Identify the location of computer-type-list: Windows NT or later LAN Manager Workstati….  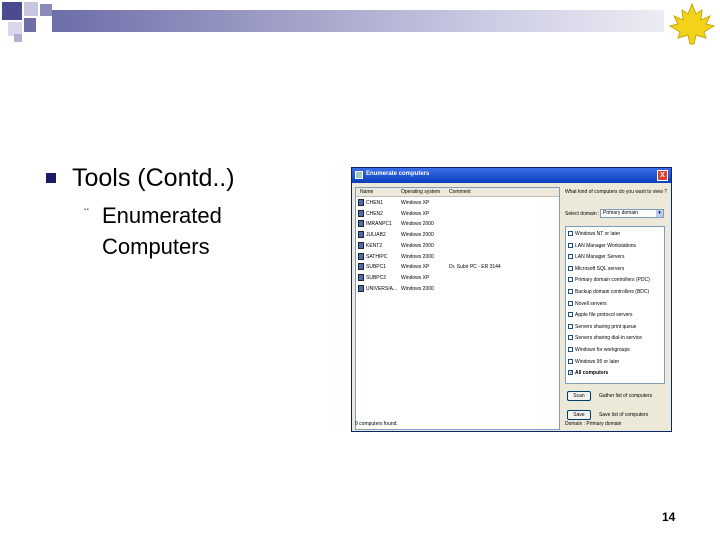
(615, 305).